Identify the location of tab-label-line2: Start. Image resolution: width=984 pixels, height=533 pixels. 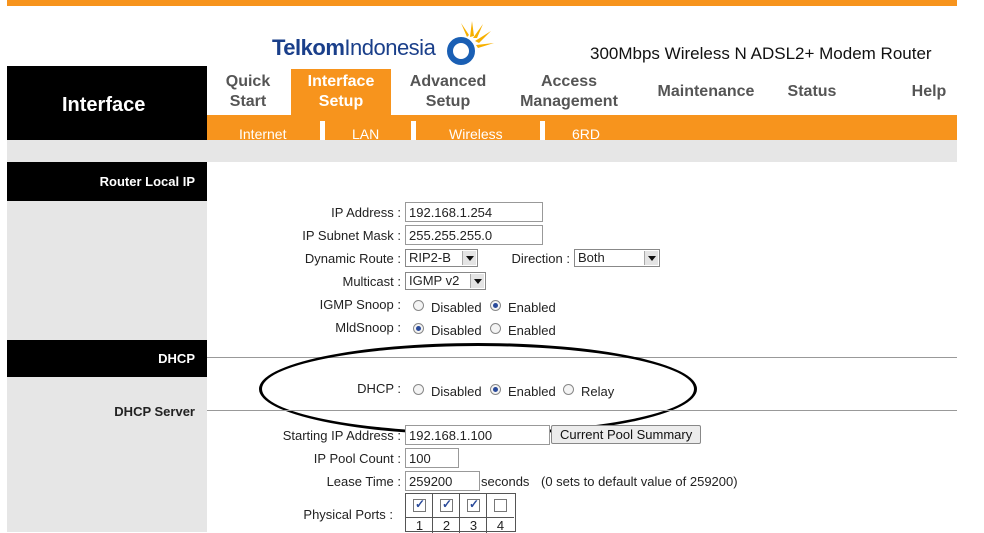
(248, 101).